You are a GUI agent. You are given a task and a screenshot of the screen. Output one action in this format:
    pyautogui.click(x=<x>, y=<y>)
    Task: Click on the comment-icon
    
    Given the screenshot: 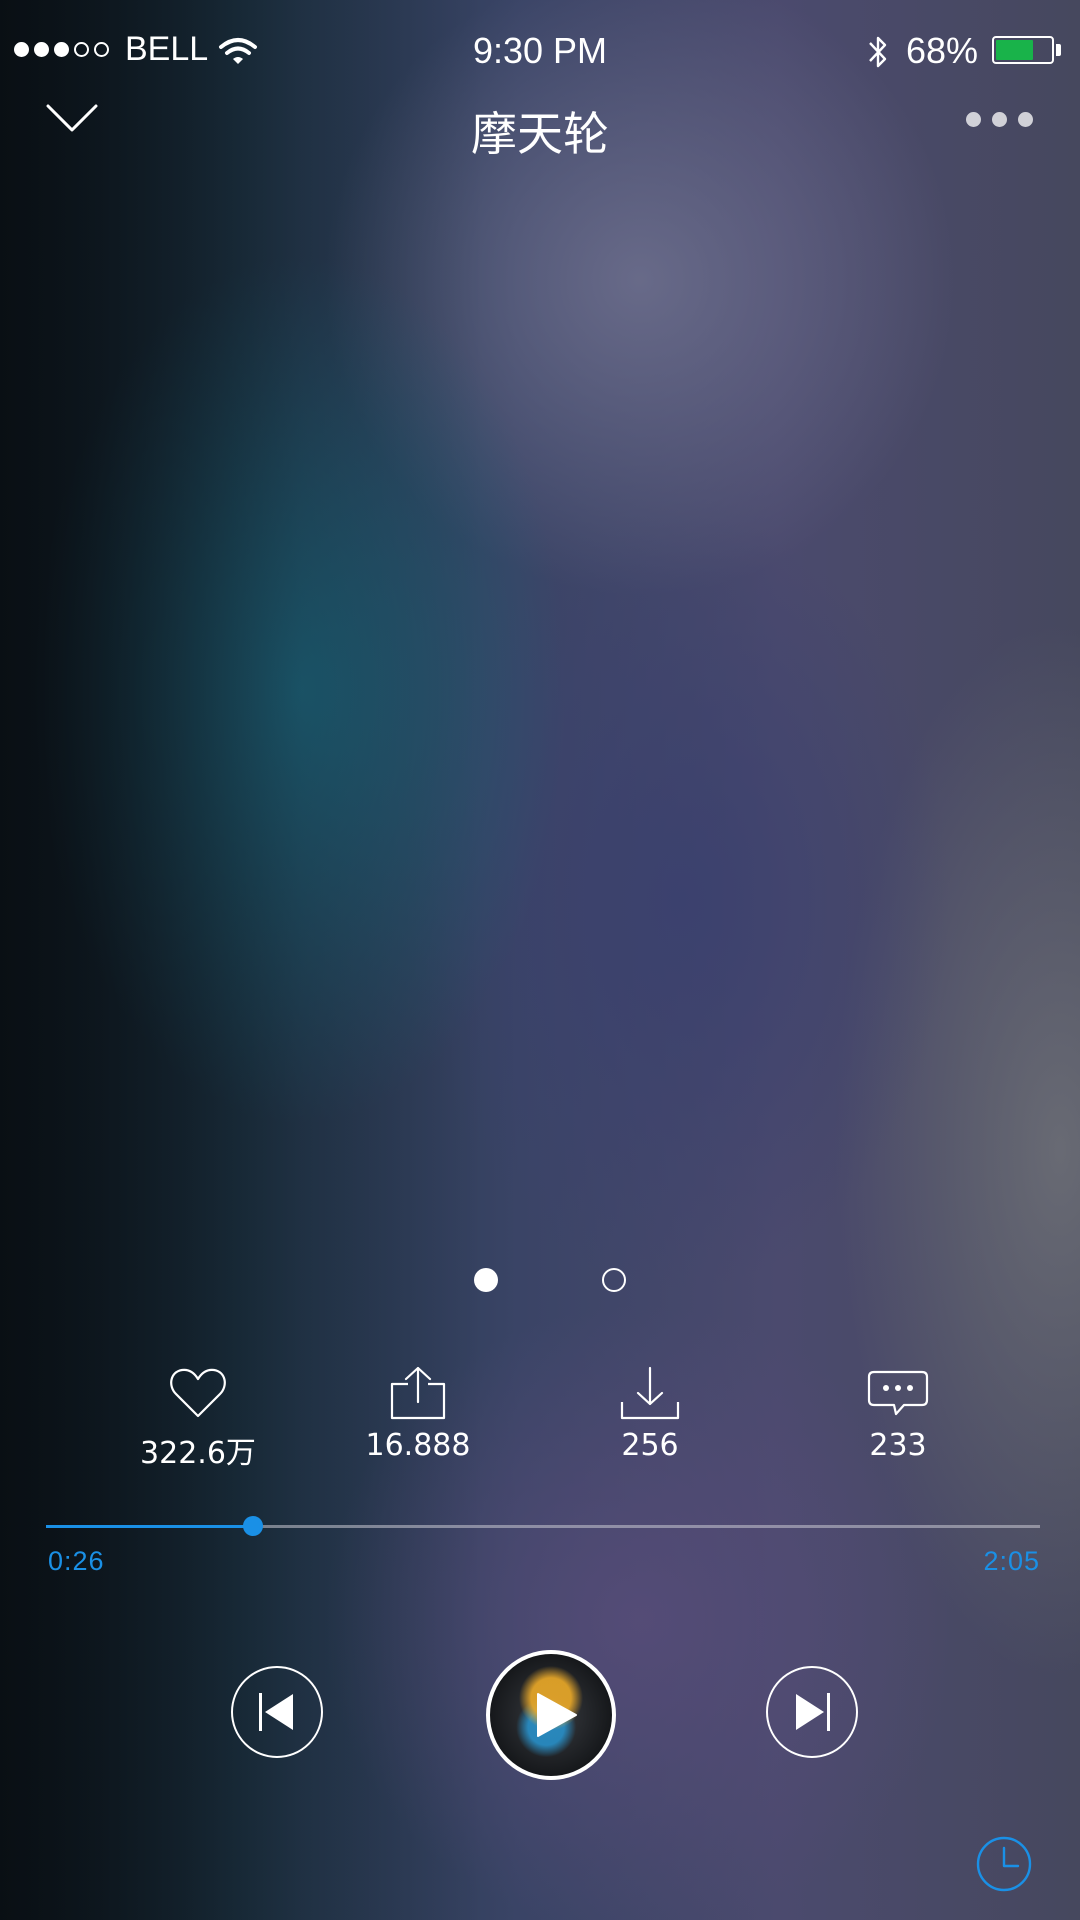 What is the action you would take?
    pyautogui.click(x=898, y=1393)
    